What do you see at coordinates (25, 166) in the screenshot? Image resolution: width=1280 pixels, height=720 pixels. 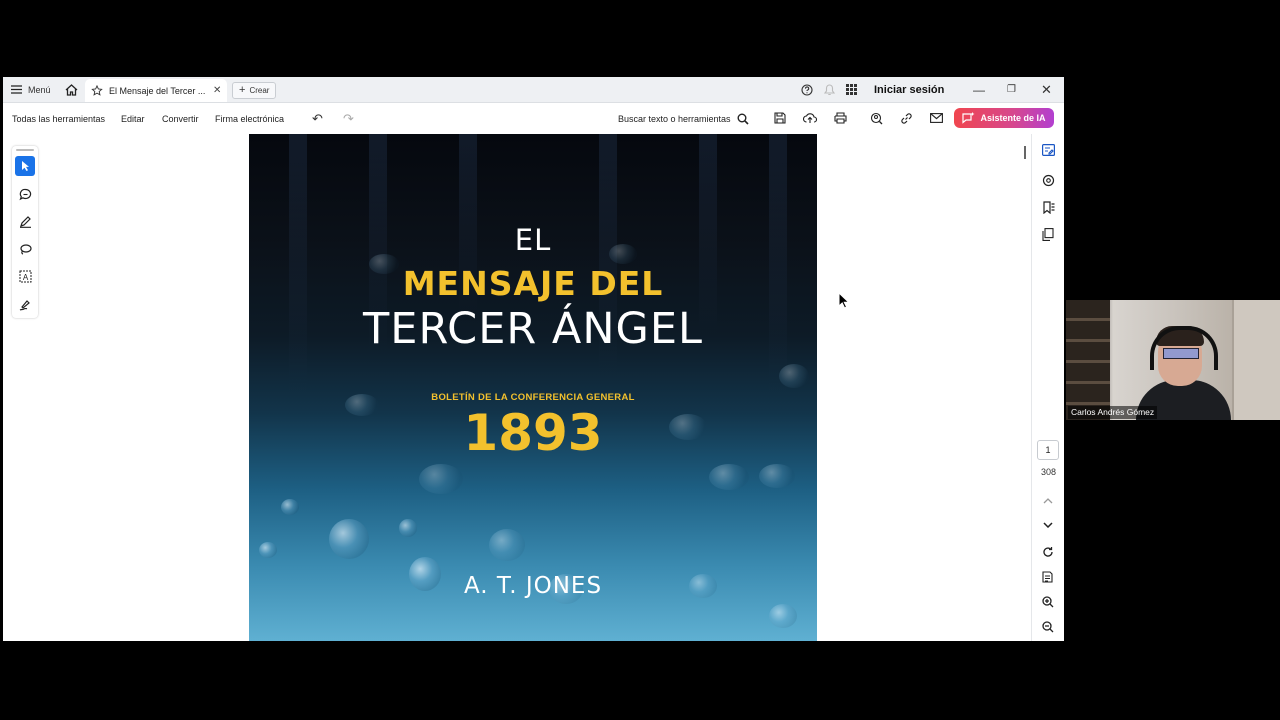 I see `select-icon` at bounding box center [25, 166].